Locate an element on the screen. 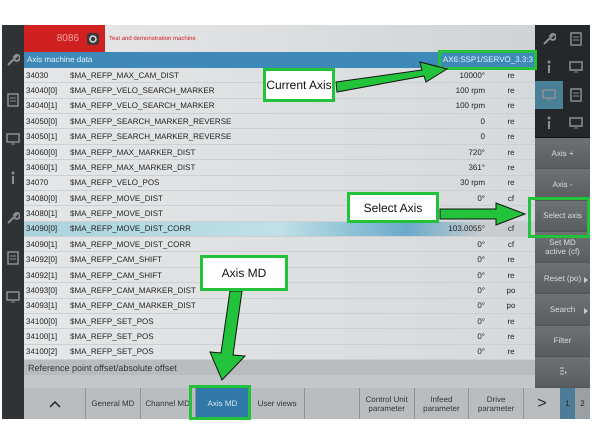  md-number: 34080[1] is located at coordinates (41, 213).